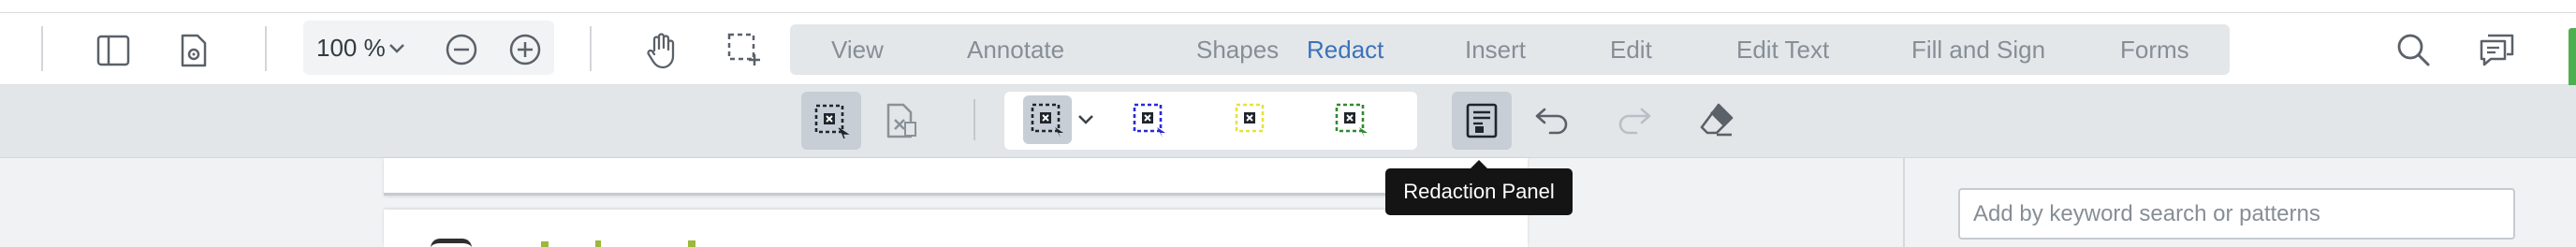 Image resolution: width=2576 pixels, height=247 pixels. Describe the element at coordinates (744, 49) in the screenshot. I see `area-select-icon` at that location.